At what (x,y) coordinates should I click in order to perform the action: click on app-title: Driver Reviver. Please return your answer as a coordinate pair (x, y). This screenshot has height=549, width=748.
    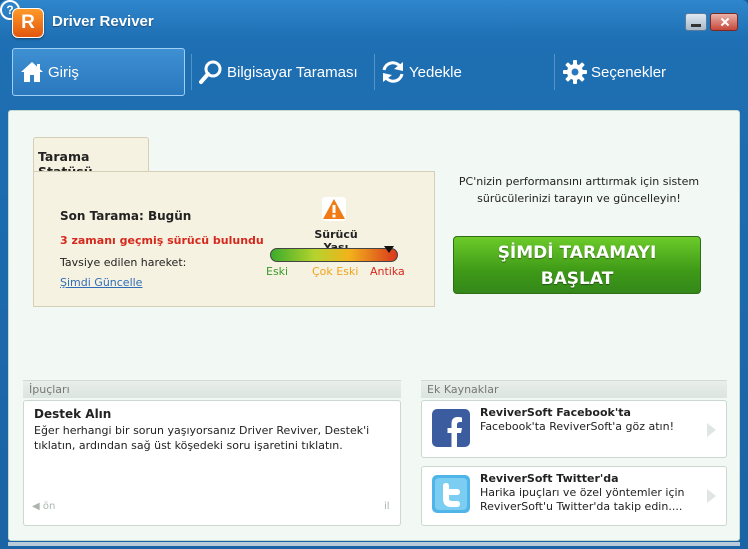
    Looking at the image, I should click on (103, 21).